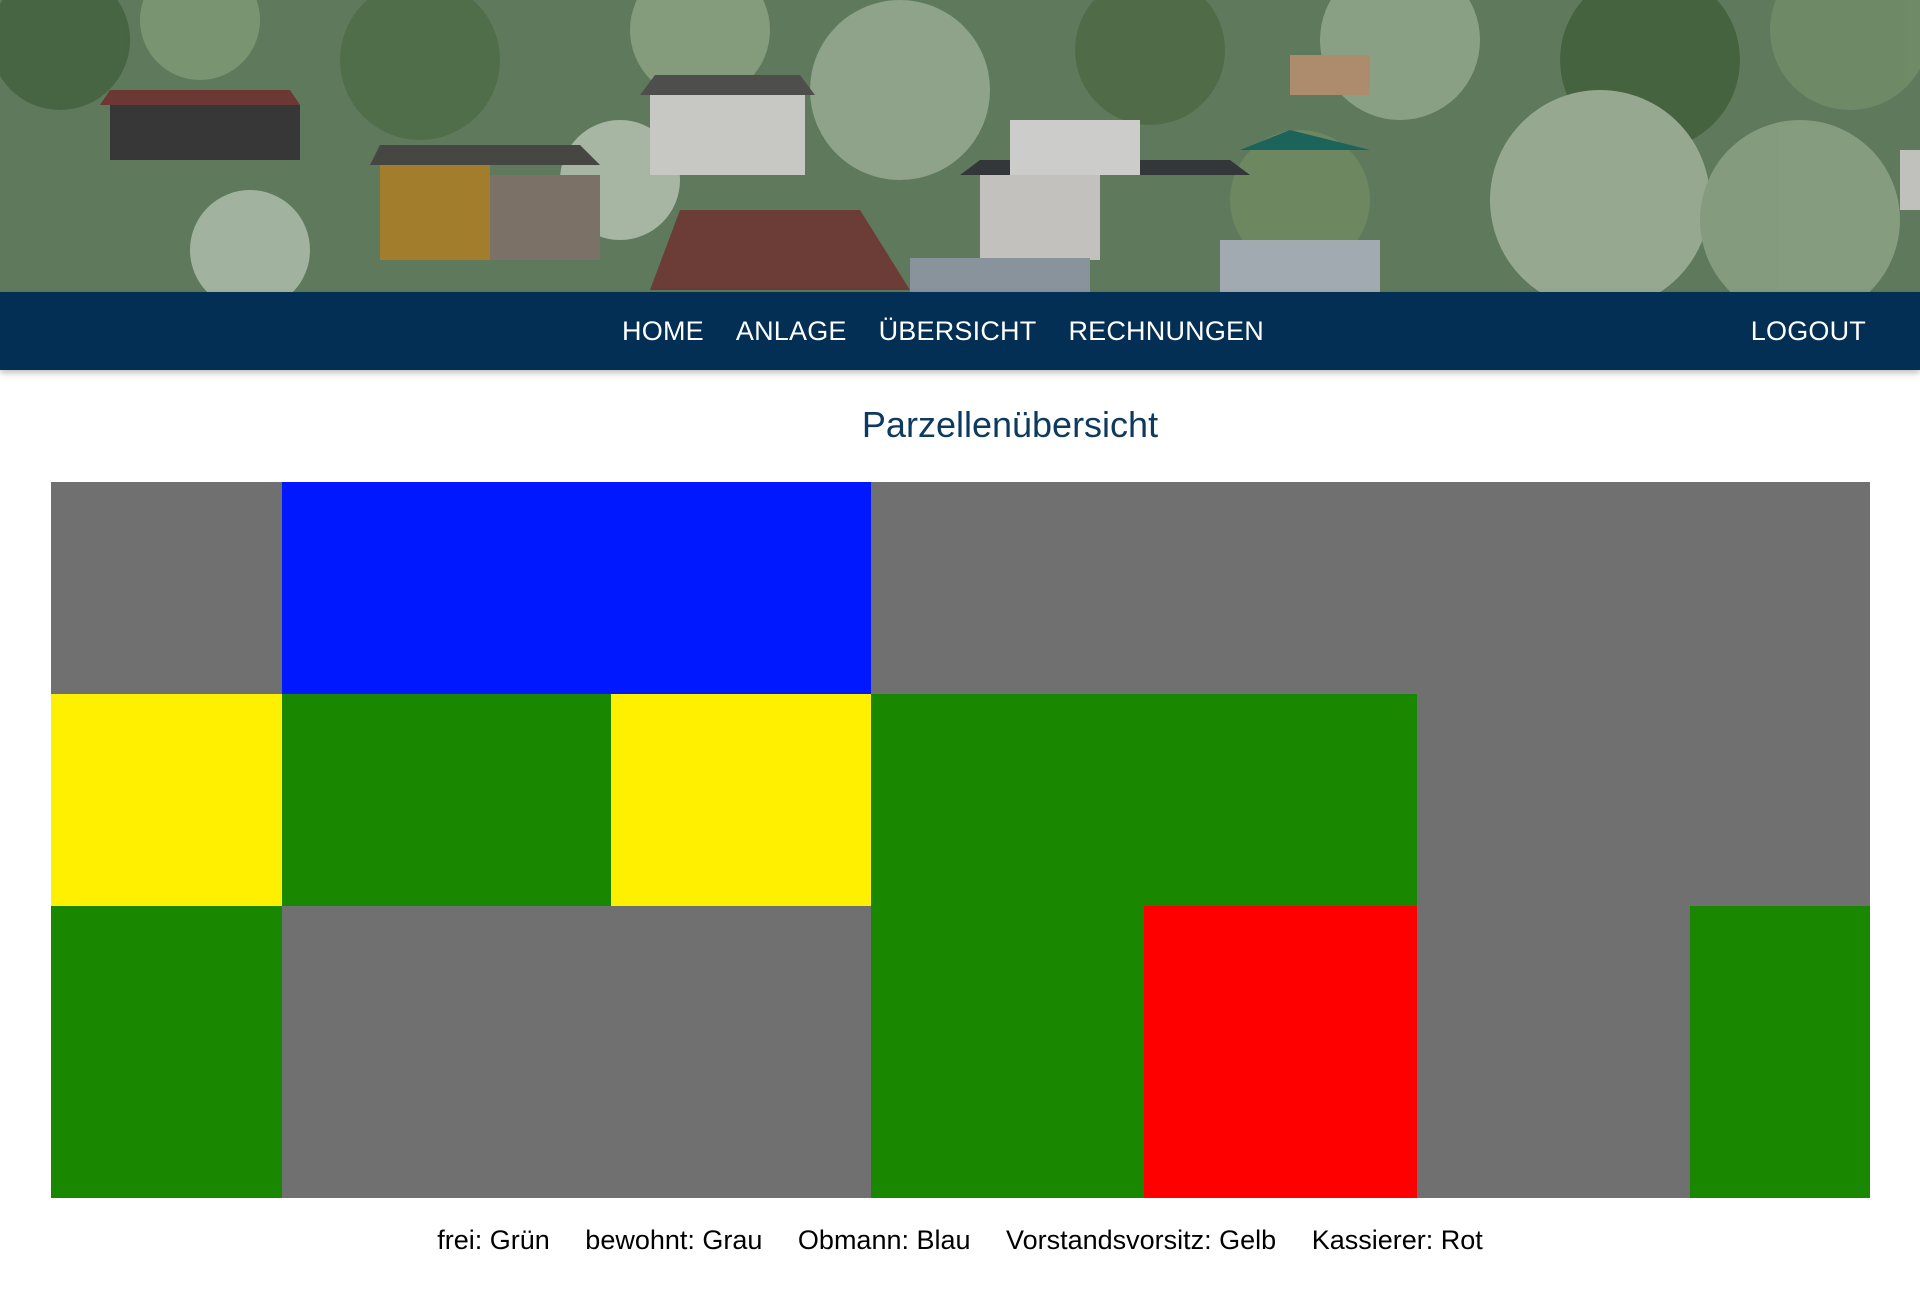  Describe the element at coordinates (446, 1052) in the screenshot. I see `parcel-bewohnt-r3-c2` at that location.